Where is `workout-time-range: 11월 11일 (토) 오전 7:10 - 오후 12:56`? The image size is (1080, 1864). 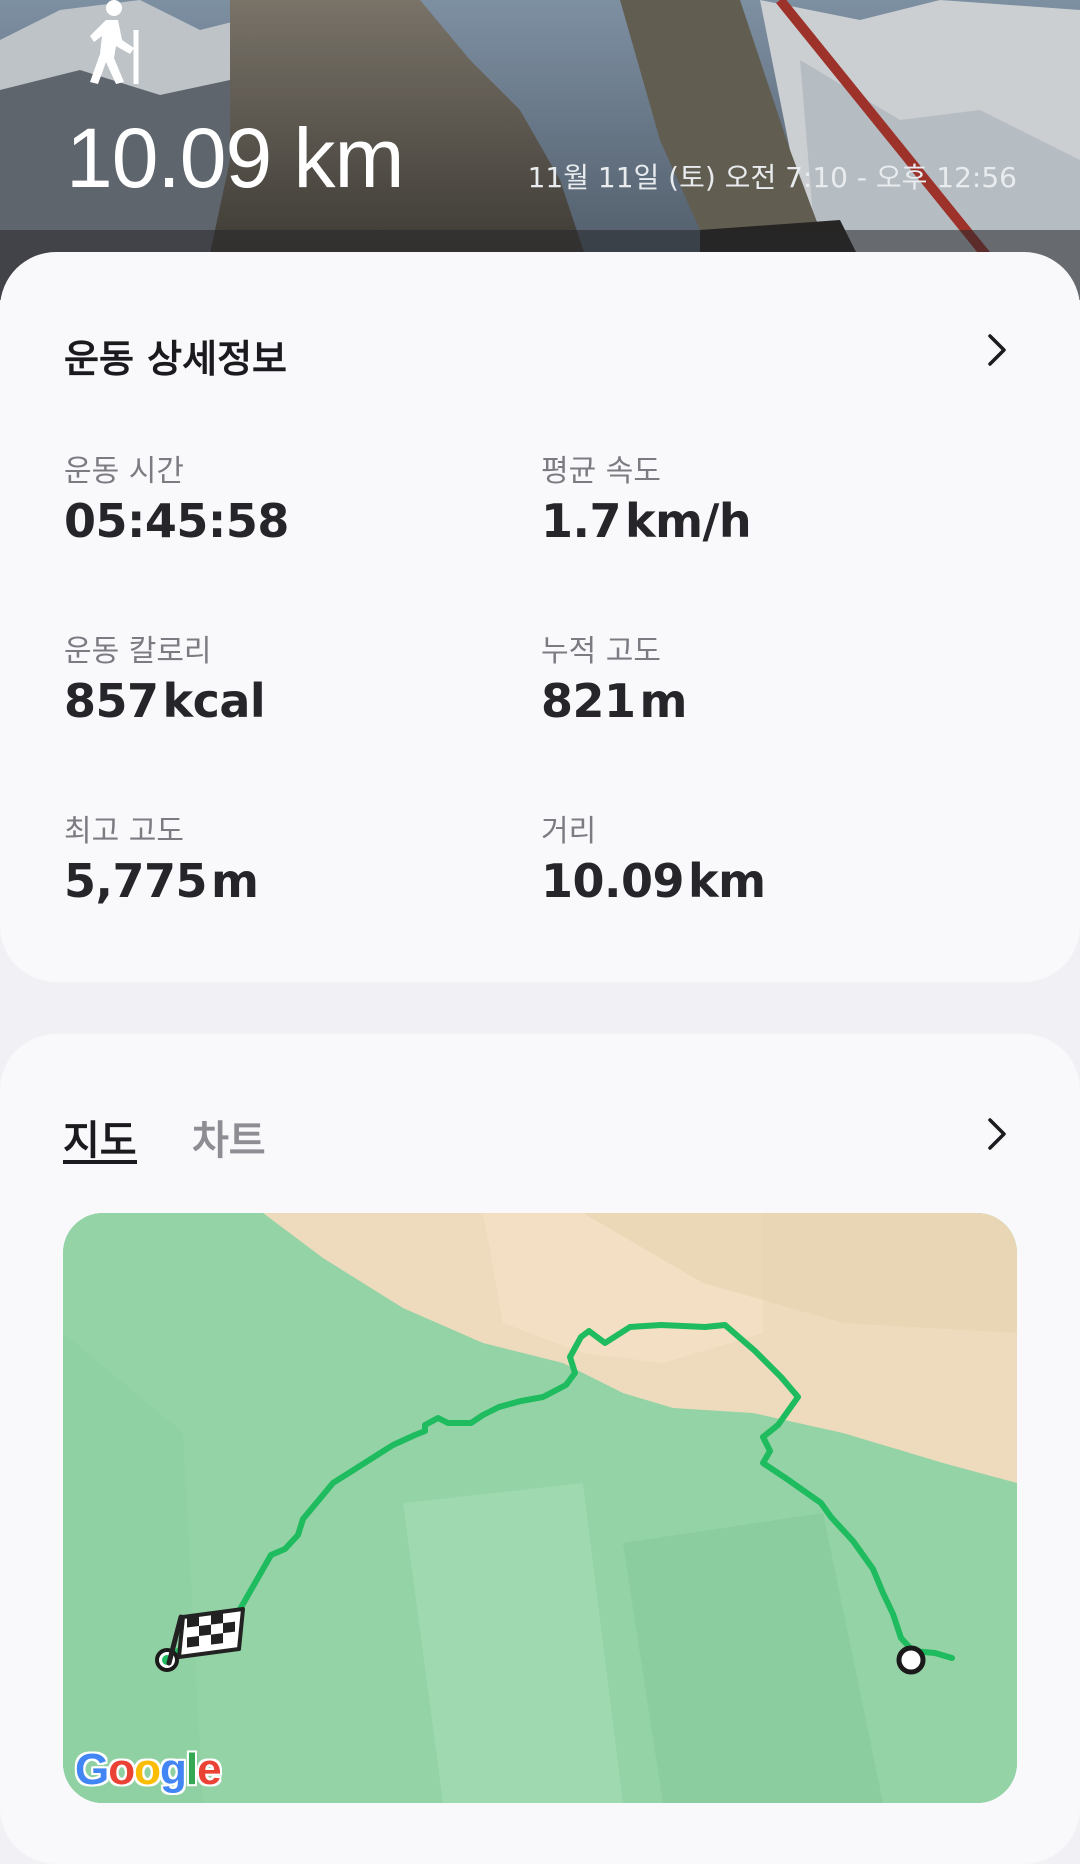 workout-time-range: 11월 11일 (토) 오전 7:10 - 오후 12:56 is located at coordinates (772, 177).